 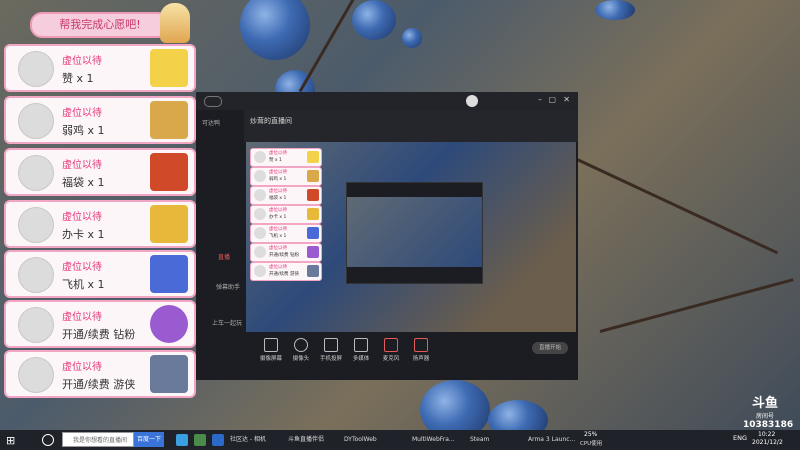 What do you see at coordinates (99, 334) in the screenshot?
I see `card-gift-text: 开通/续费 钻粉` at bounding box center [99, 334].